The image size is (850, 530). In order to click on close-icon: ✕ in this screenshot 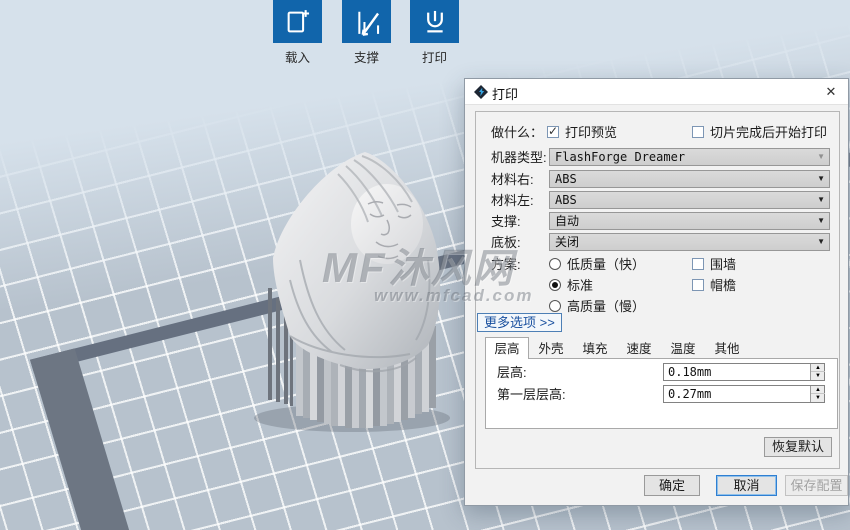, I will do `click(831, 92)`.